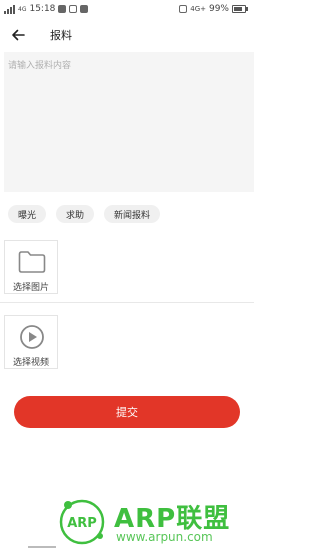 This screenshot has height=550, width=320. I want to click on select-image-button: 选择图片, so click(31, 267).